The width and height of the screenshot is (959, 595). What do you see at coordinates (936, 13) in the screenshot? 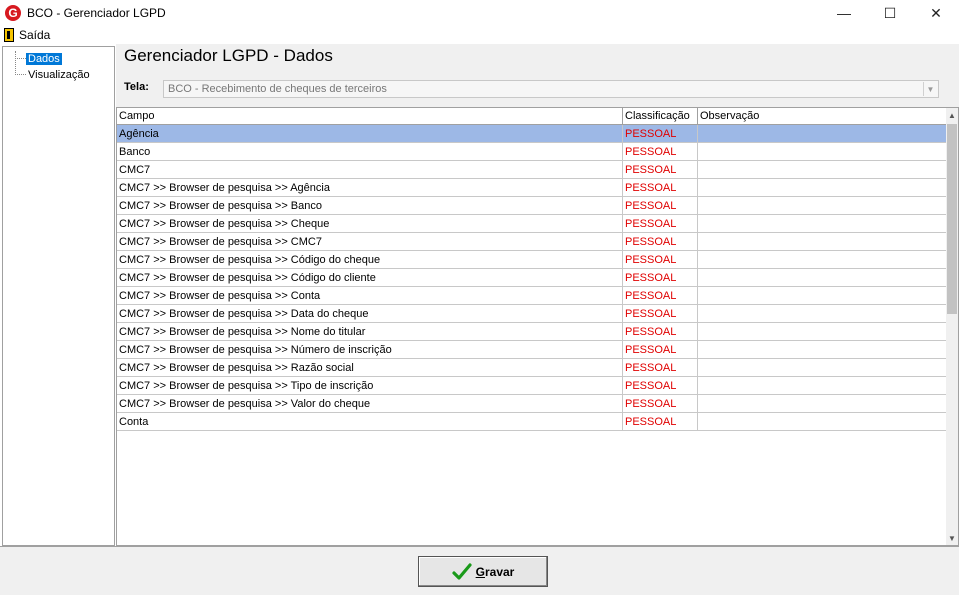
I see `close-button: ✕` at bounding box center [936, 13].